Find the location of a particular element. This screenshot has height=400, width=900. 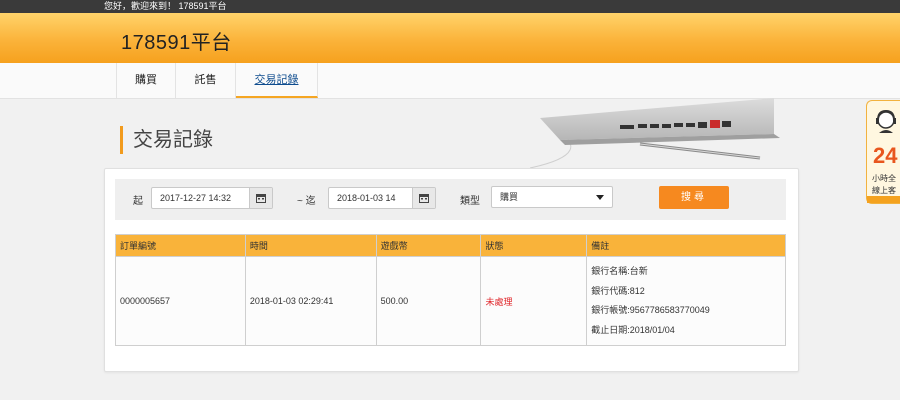

search-button: 搜尋 is located at coordinates (694, 197).